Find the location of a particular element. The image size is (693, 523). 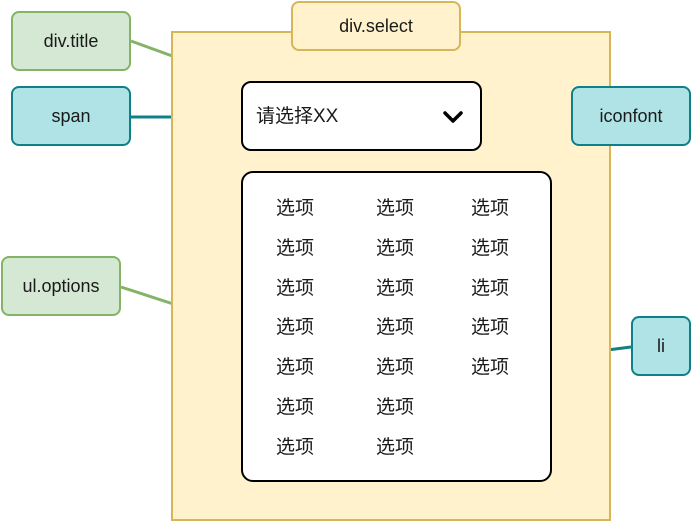

div-title-callout: div.title is located at coordinates (71, 41).